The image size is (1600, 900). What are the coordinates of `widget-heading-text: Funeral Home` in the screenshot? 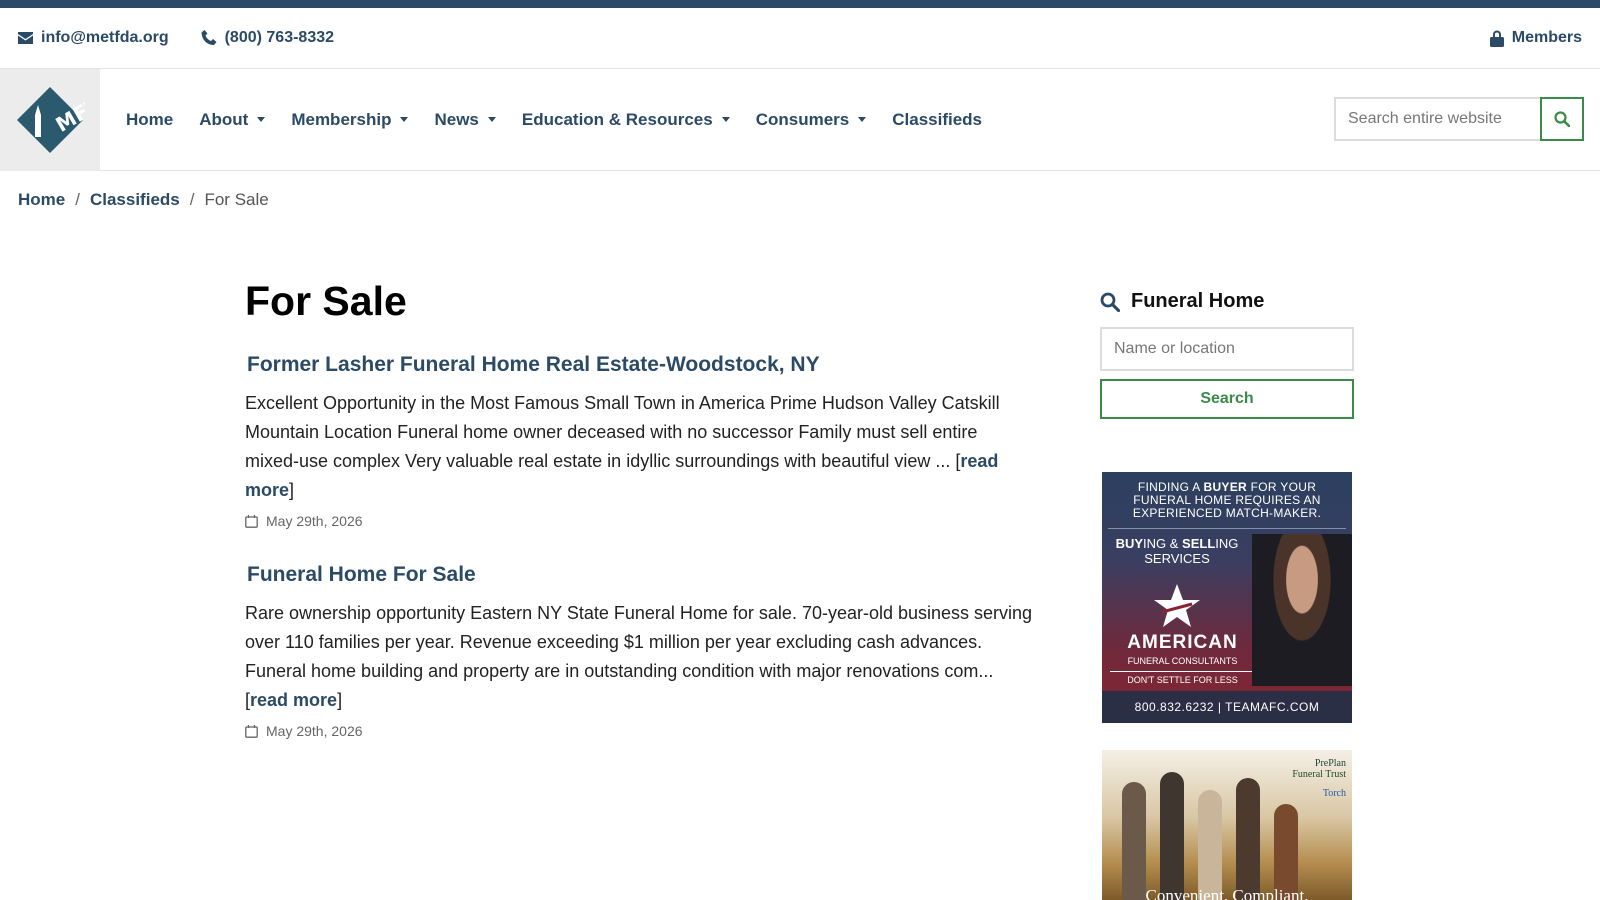 It's located at (1198, 301).